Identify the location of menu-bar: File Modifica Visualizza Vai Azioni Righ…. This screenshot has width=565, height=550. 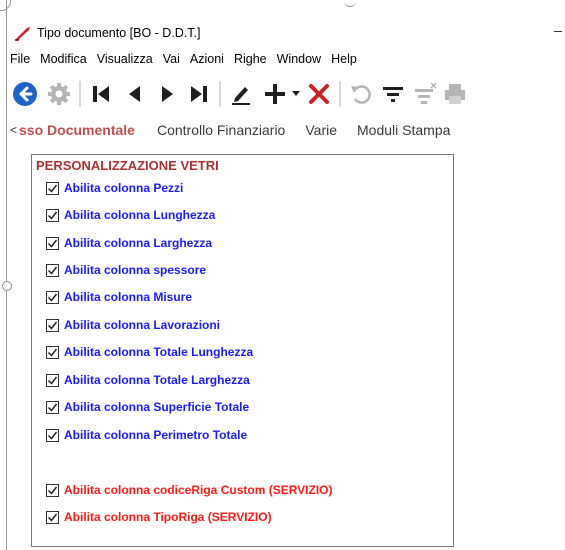
(188, 59).